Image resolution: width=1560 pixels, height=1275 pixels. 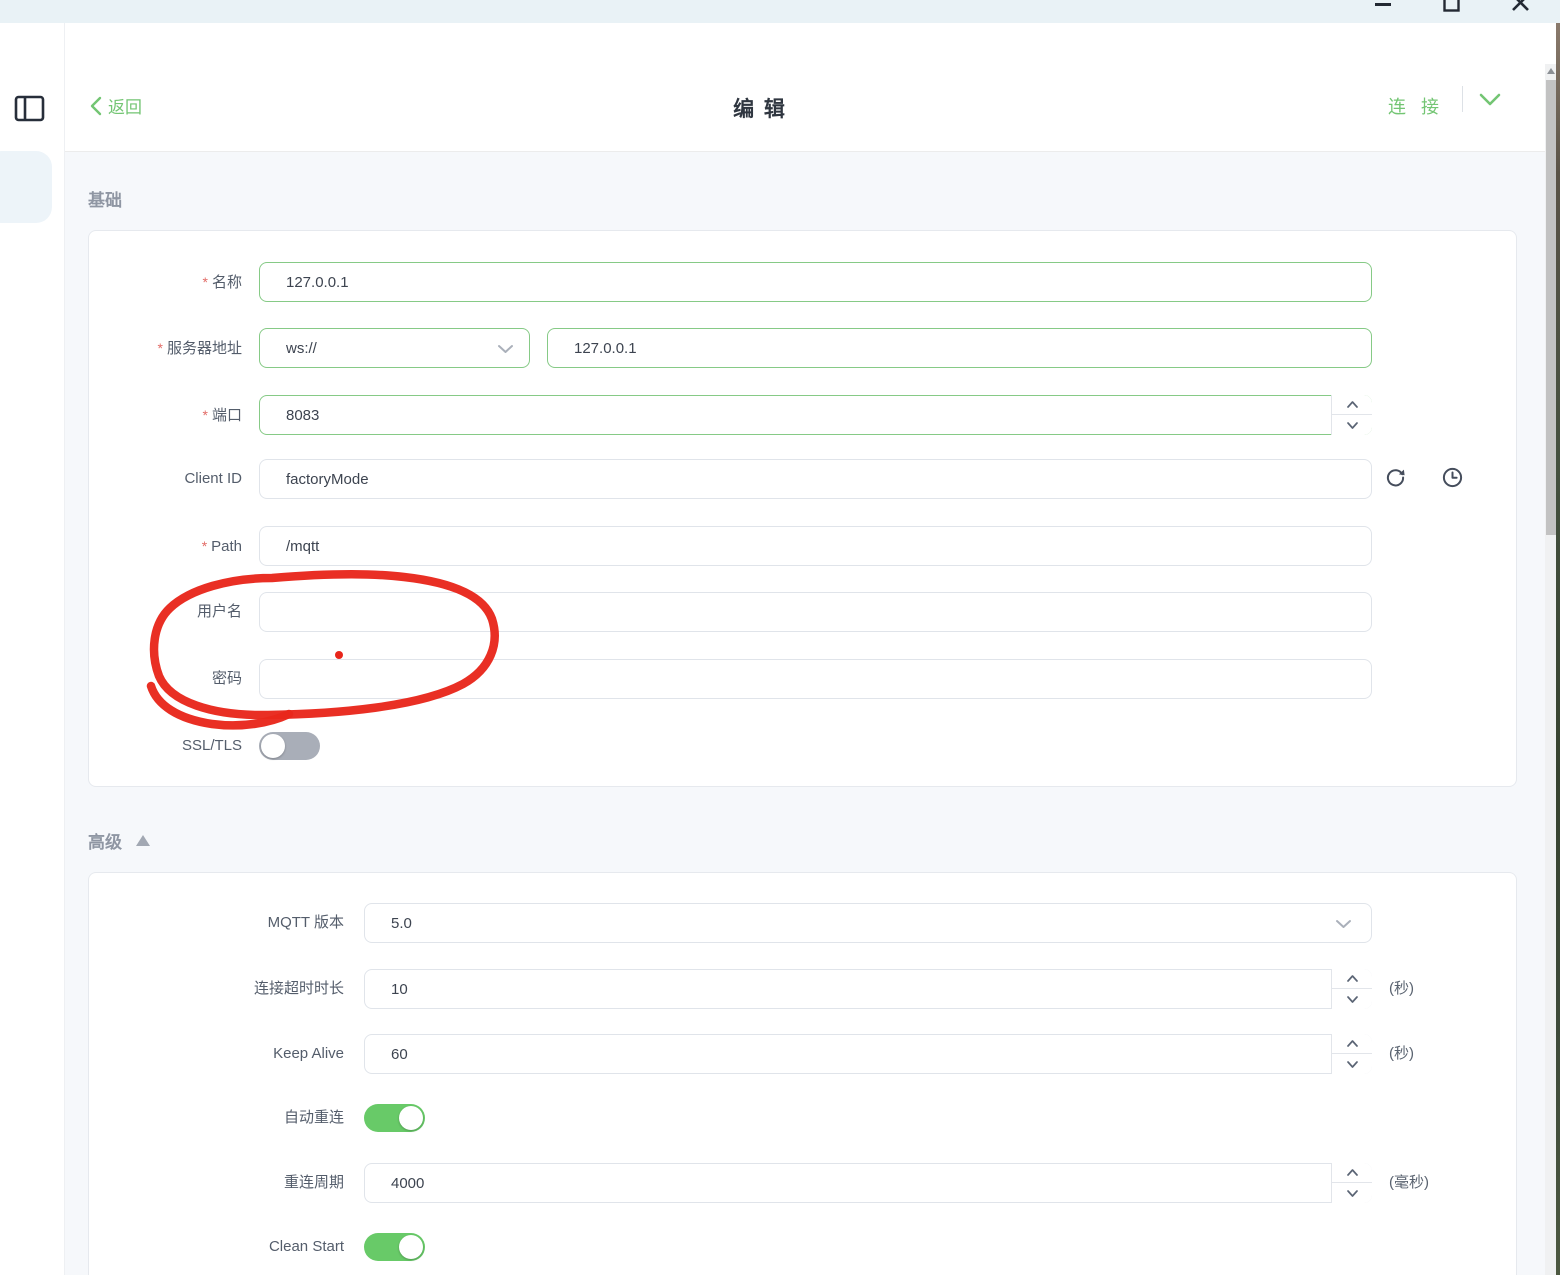 What do you see at coordinates (1409, 1182) in the screenshot?
I see `reconnect-period-unit: (毫秒)` at bounding box center [1409, 1182].